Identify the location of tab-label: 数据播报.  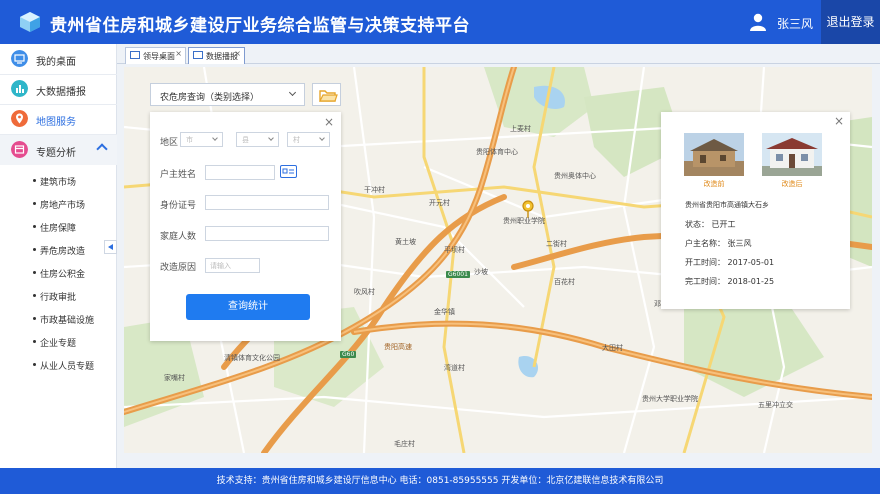
(222, 56).